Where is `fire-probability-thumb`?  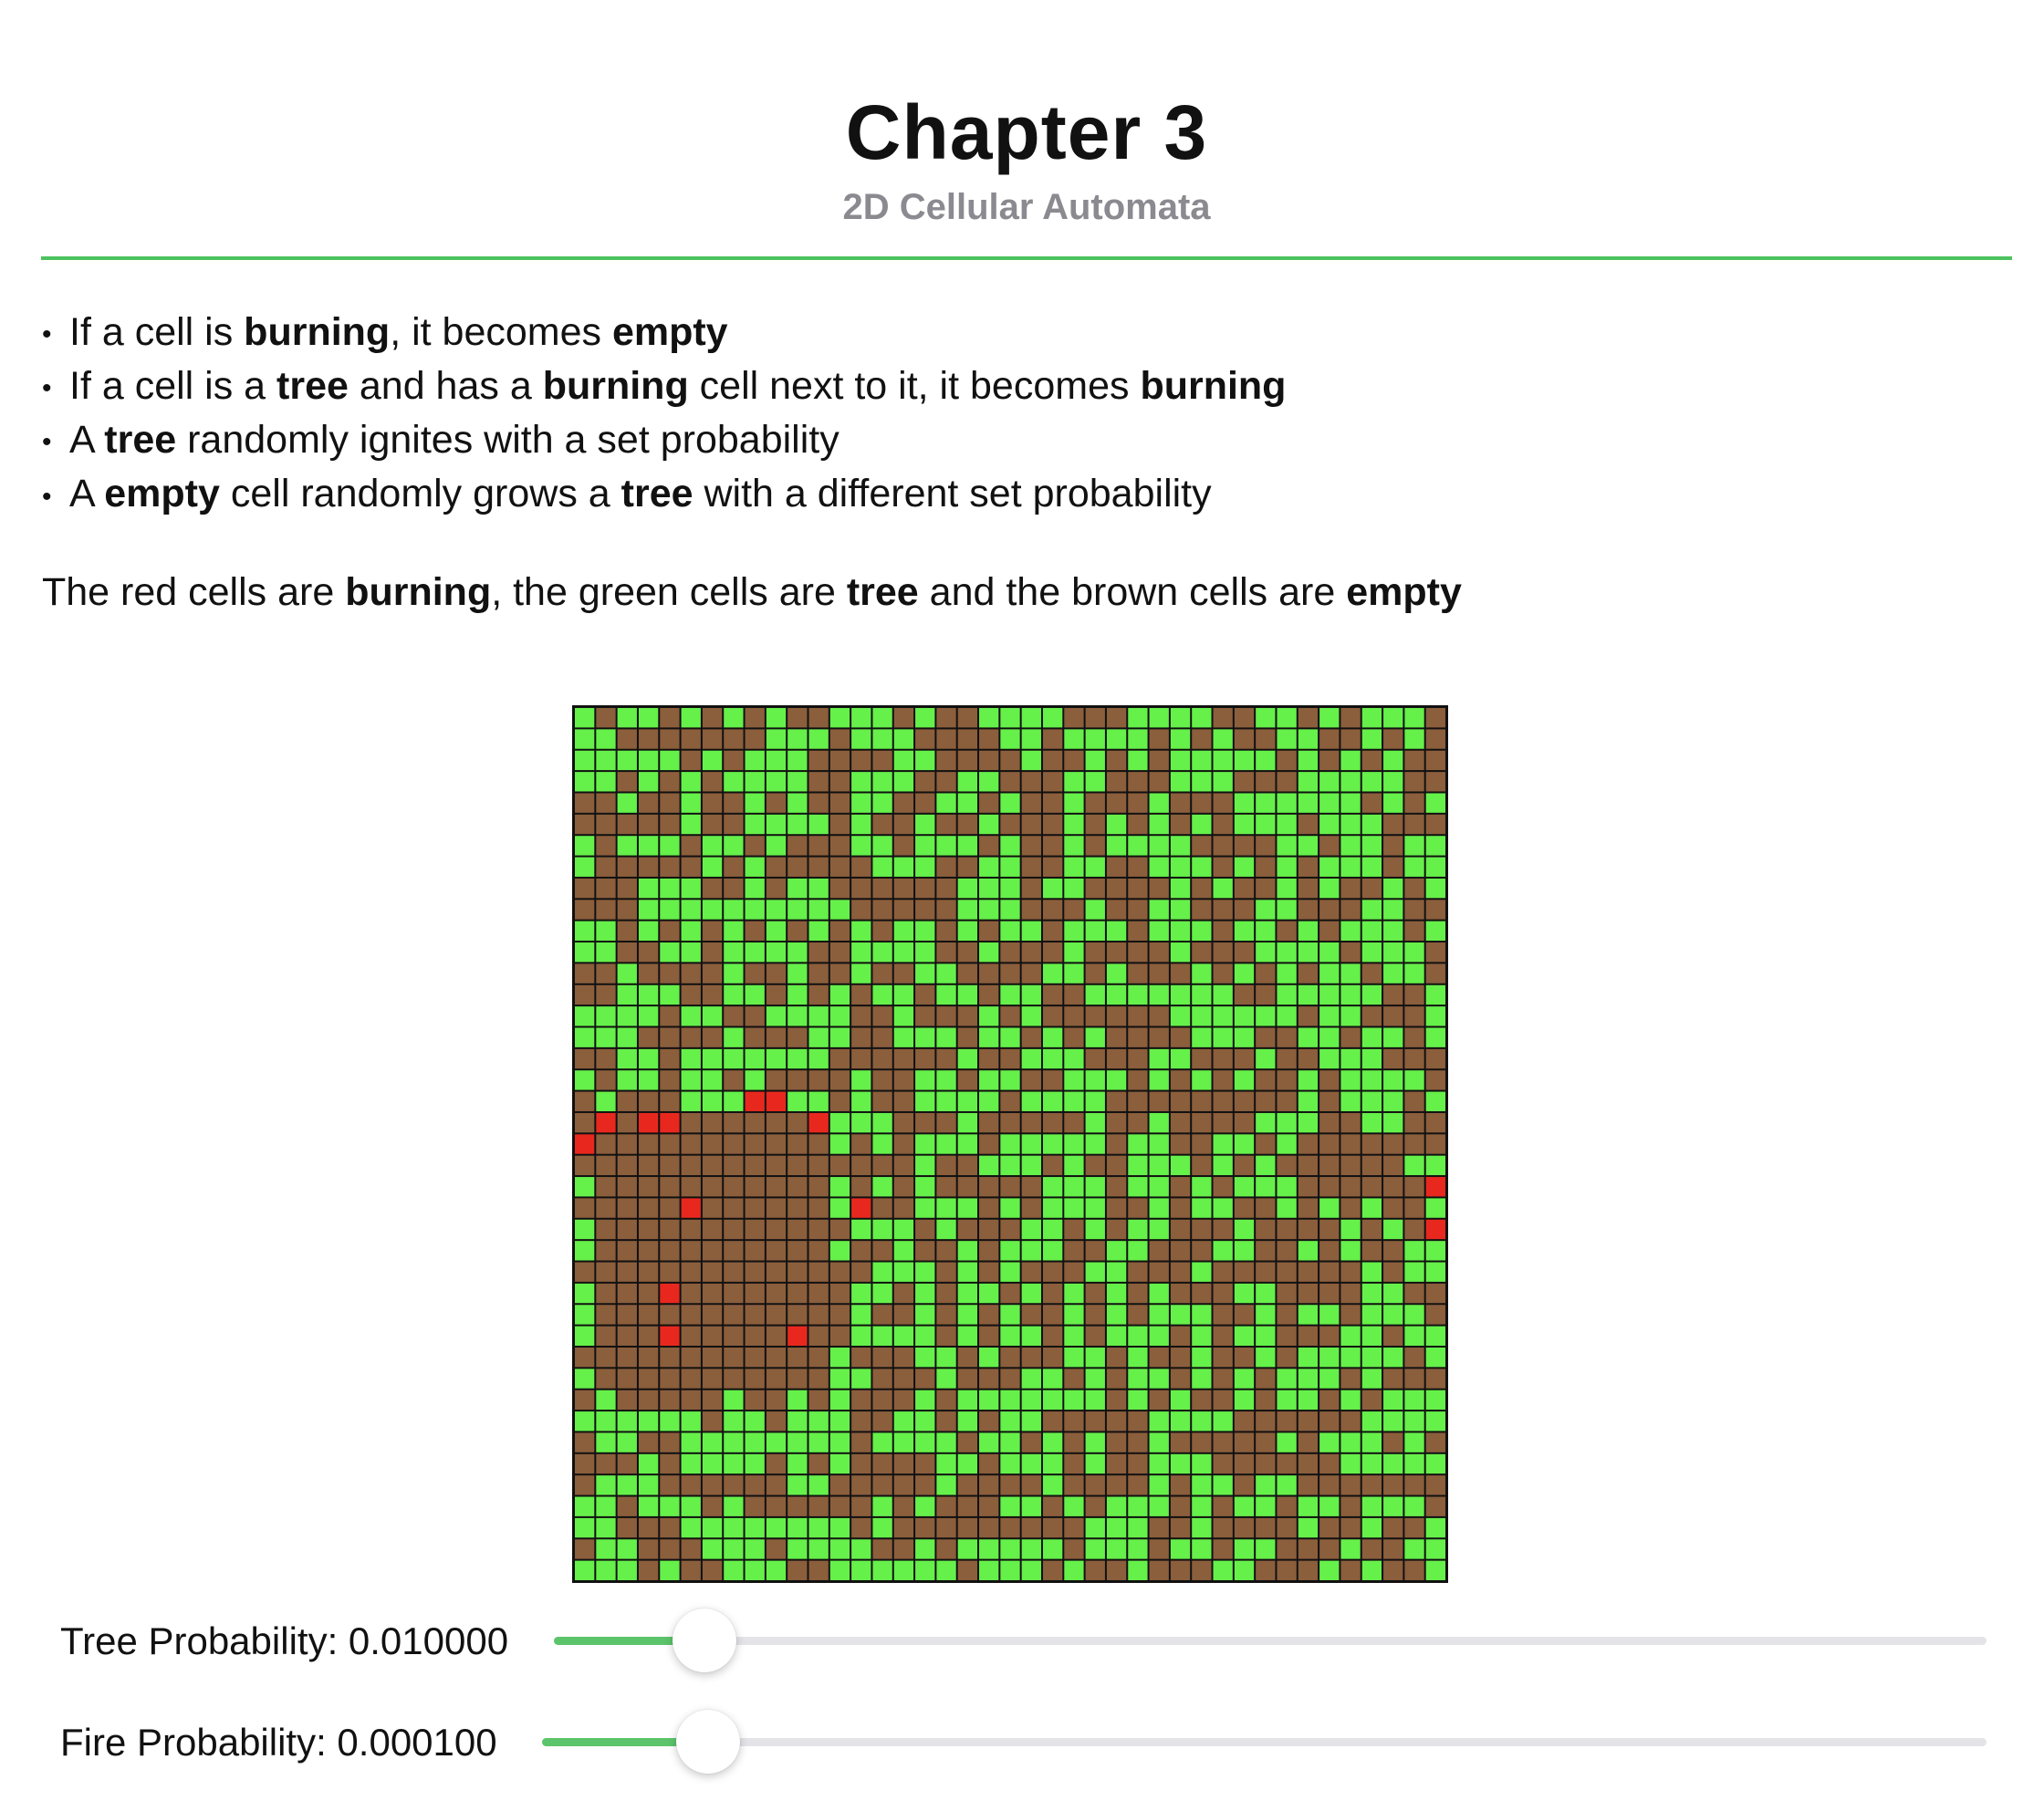
fire-probability-thumb is located at coordinates (708, 1742).